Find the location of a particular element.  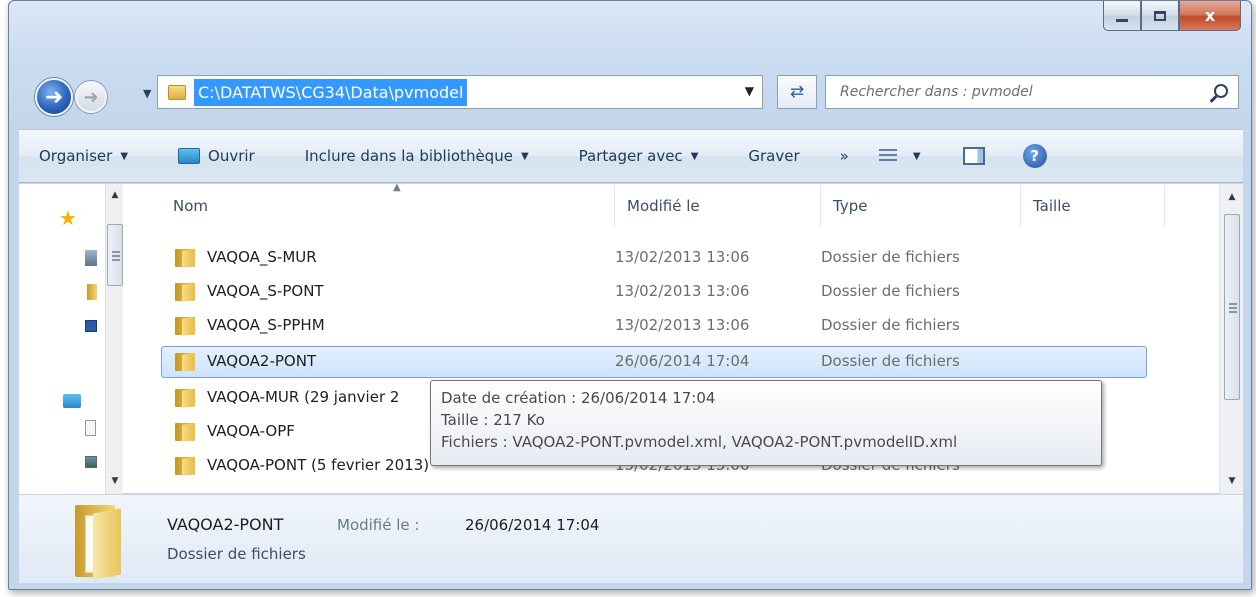

details-modified-label: Modifié le : is located at coordinates (378, 525).